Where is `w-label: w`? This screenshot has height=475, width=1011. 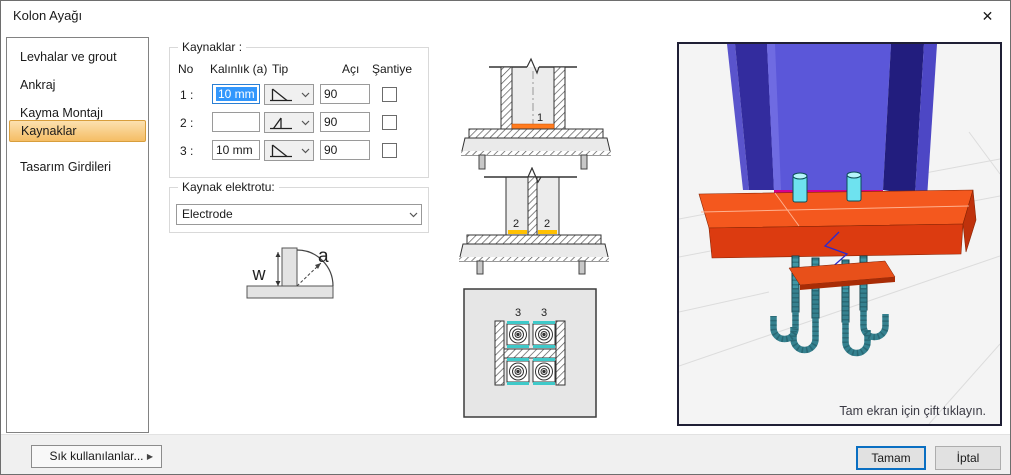
w-label: w is located at coordinates (259, 274).